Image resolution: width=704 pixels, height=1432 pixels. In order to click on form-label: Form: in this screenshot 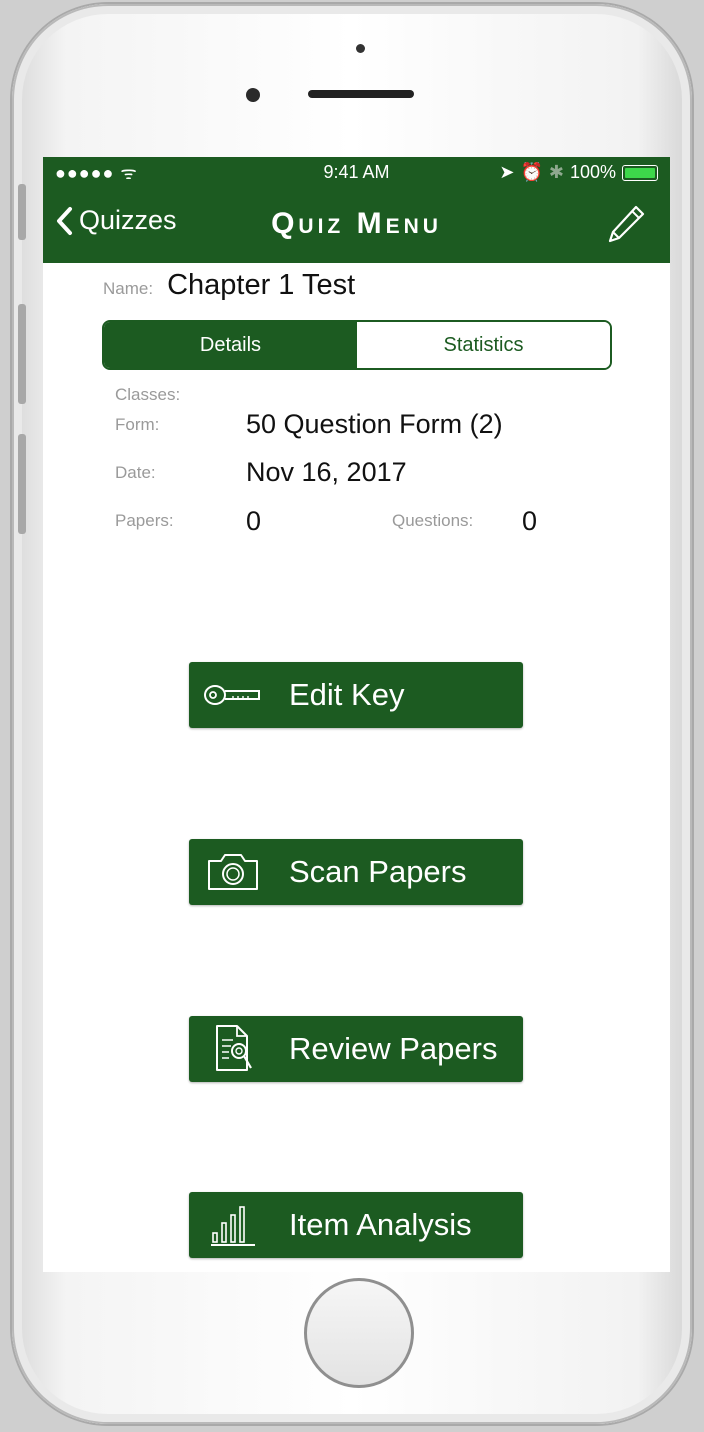, I will do `click(137, 424)`.